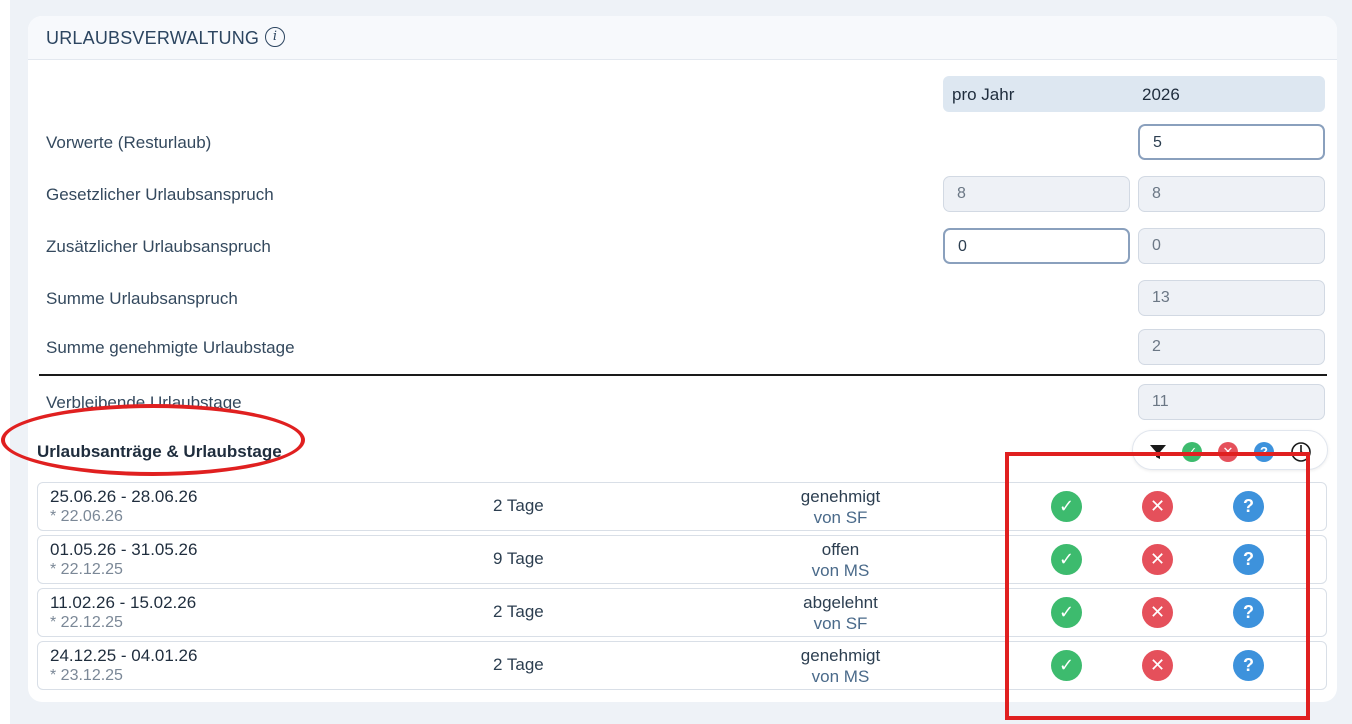 This screenshot has width=1352, height=724. What do you see at coordinates (275, 37) in the screenshot?
I see `info-icon: i` at bounding box center [275, 37].